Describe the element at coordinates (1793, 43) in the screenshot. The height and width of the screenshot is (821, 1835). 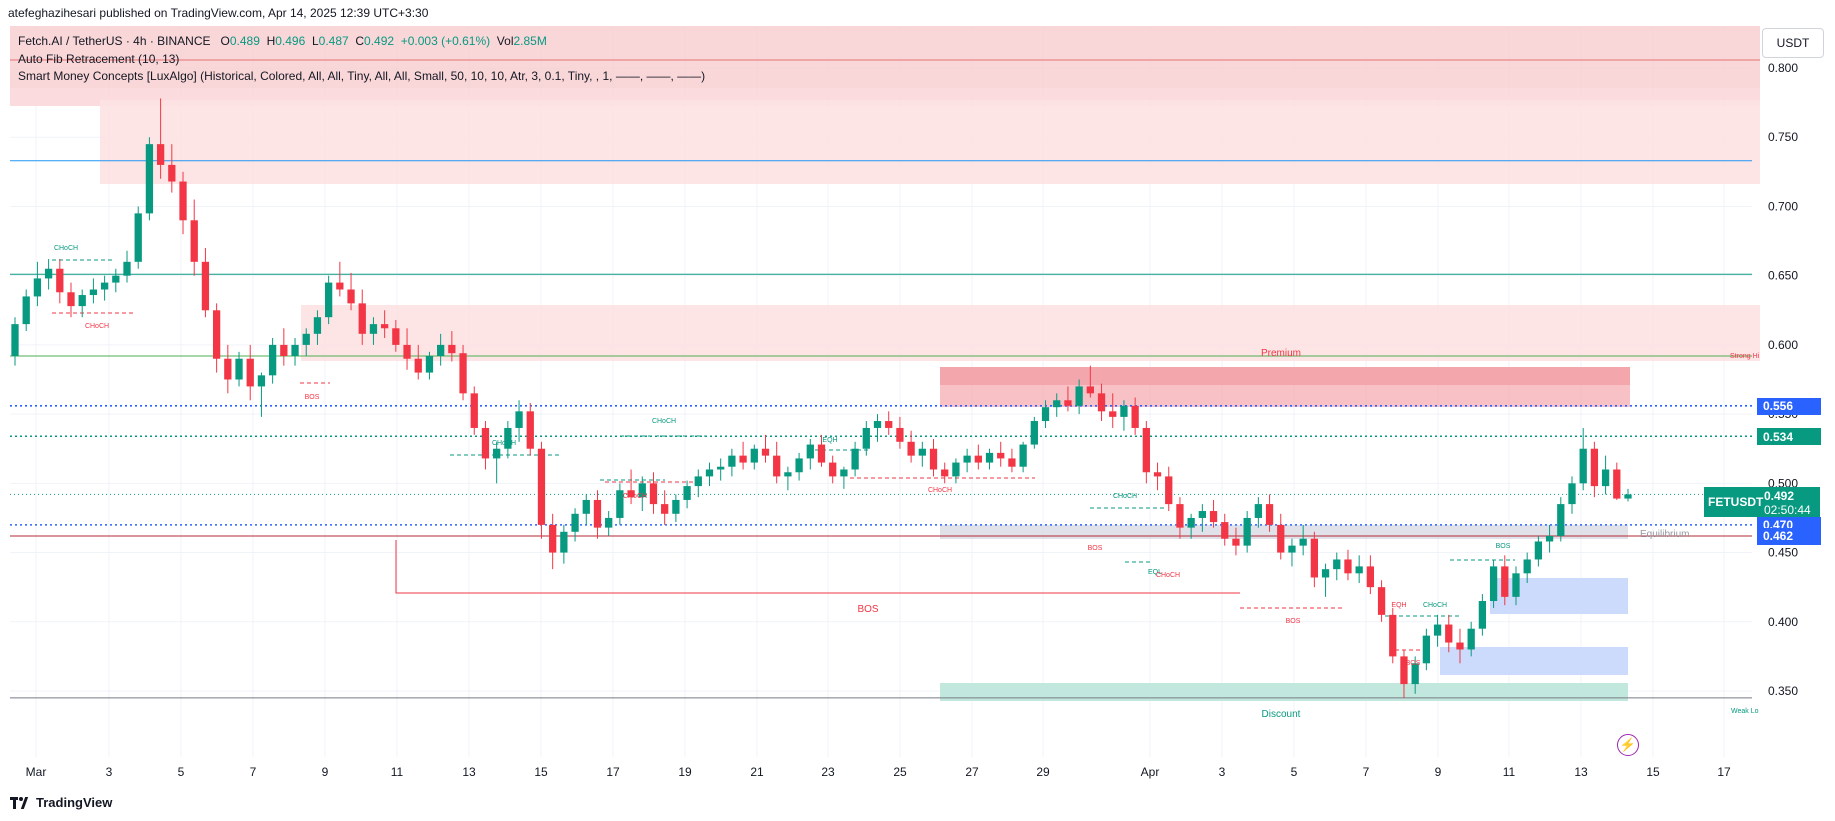
I see `currency-unit-button: USDT` at that location.